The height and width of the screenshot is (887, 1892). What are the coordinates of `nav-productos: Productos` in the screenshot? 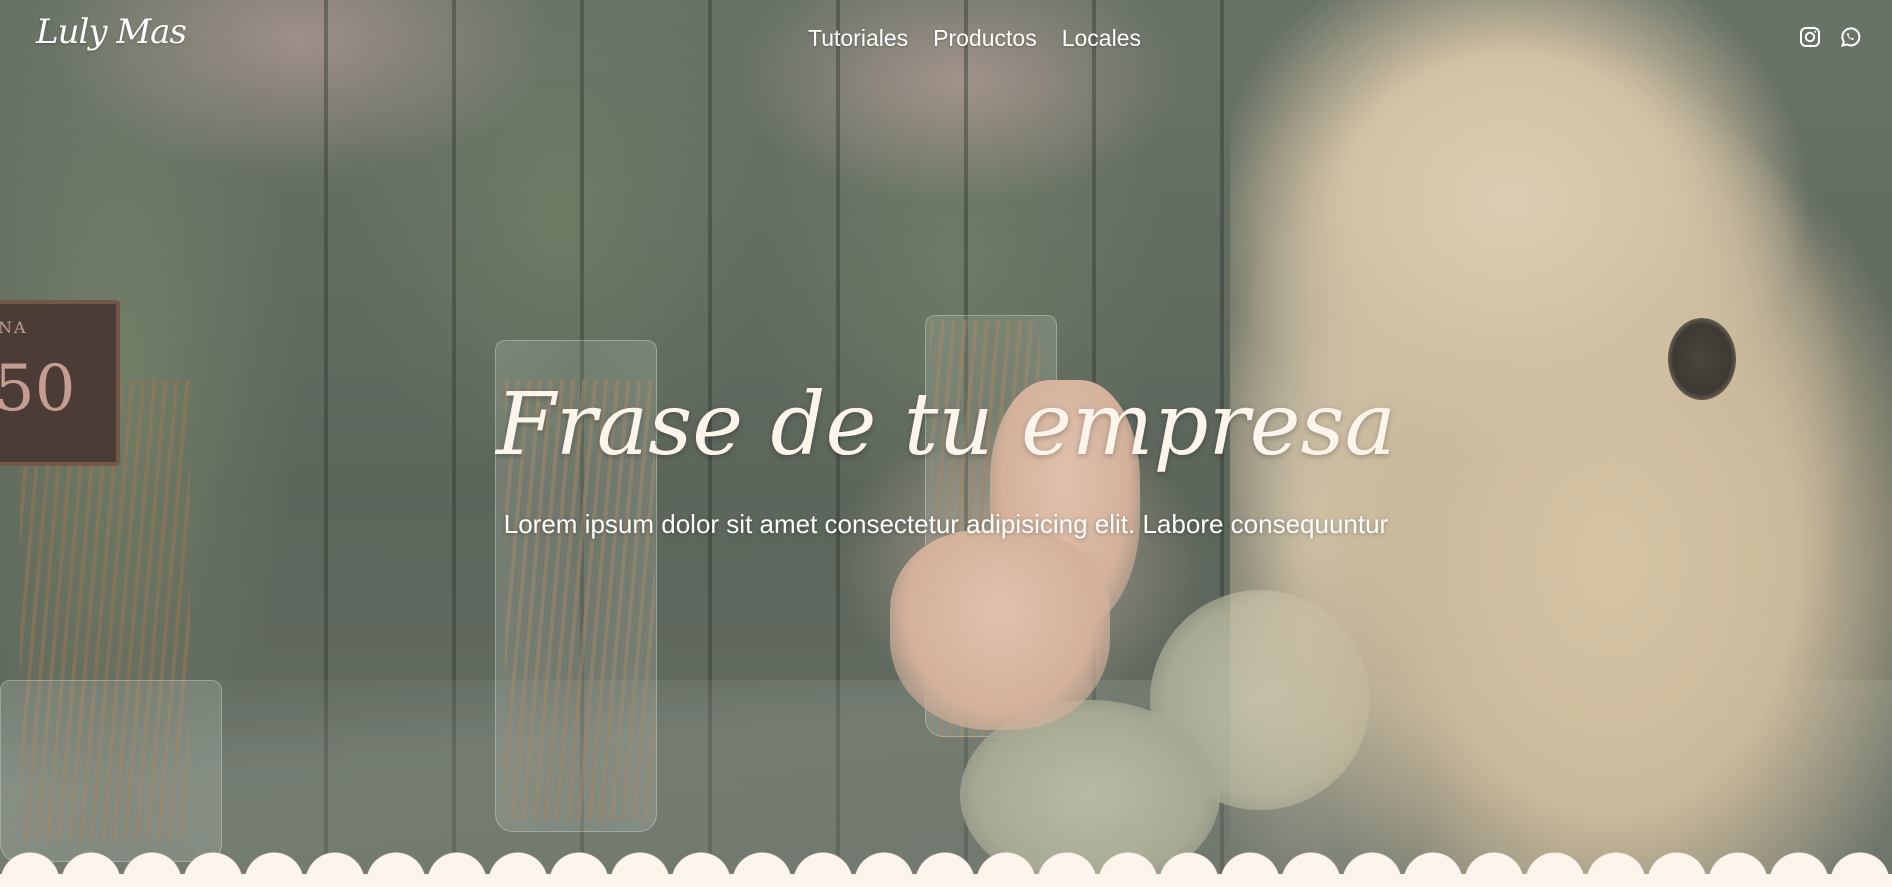 It's located at (985, 38).